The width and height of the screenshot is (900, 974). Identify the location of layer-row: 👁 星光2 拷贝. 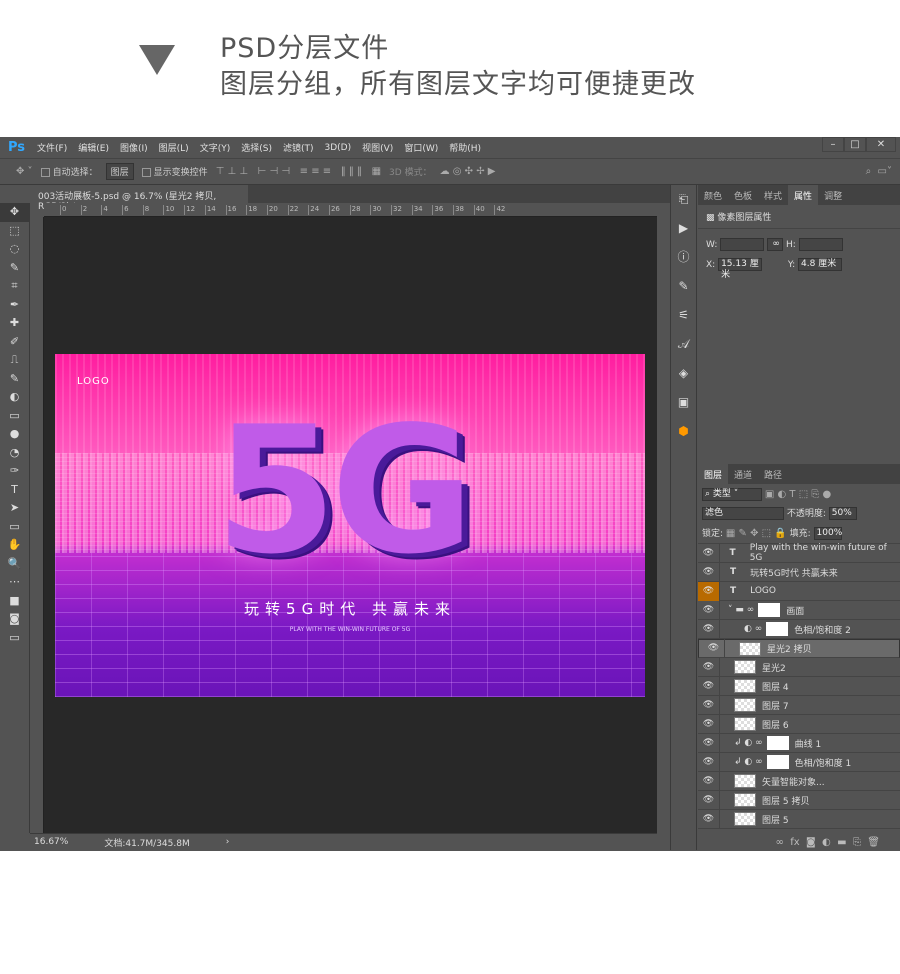
(799, 648).